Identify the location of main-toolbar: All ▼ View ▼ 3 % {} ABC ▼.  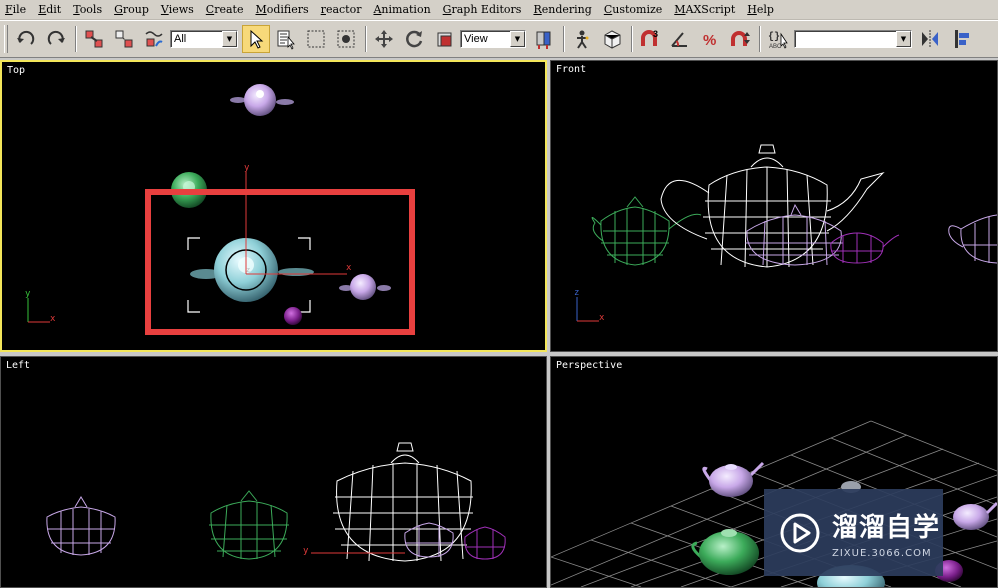
(499, 39).